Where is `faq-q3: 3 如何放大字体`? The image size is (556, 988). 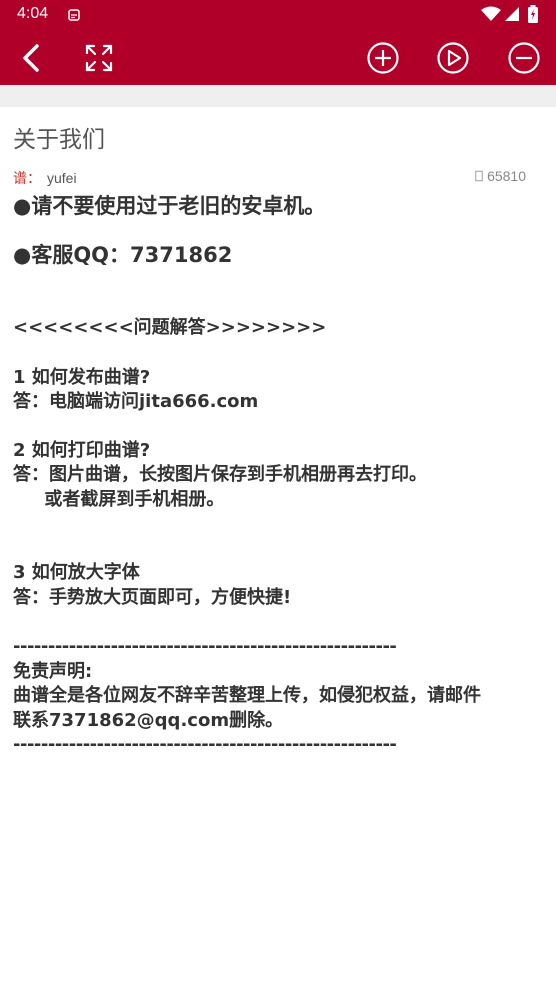
faq-q3: 3 如何放大字体 is located at coordinates (76, 572).